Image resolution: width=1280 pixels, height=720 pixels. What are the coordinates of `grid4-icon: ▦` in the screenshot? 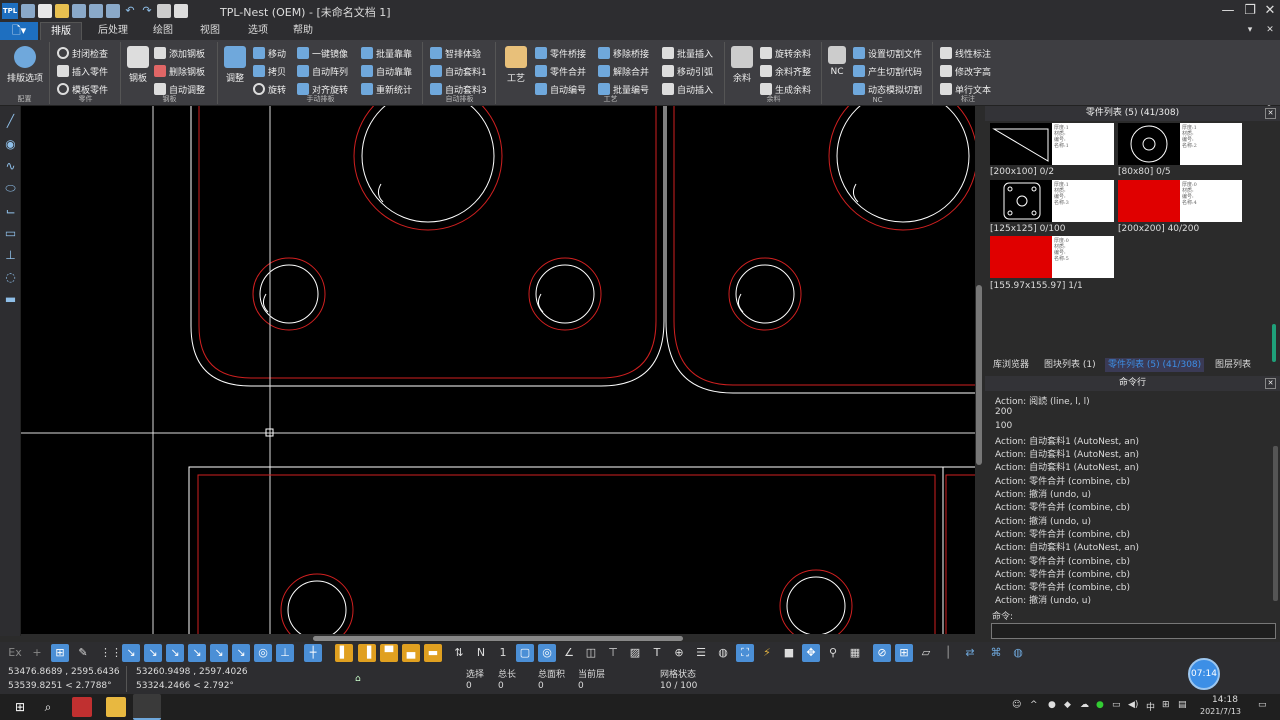 It's located at (855, 653).